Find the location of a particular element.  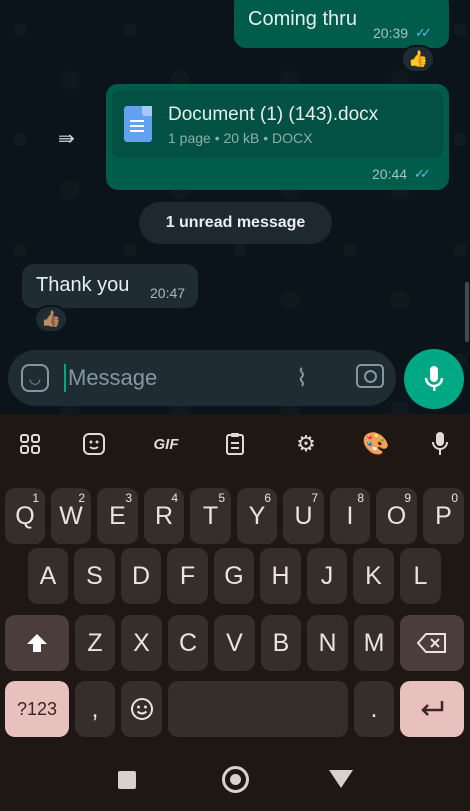

message-incoming: Thank you 20:47 is located at coordinates (110, 286).